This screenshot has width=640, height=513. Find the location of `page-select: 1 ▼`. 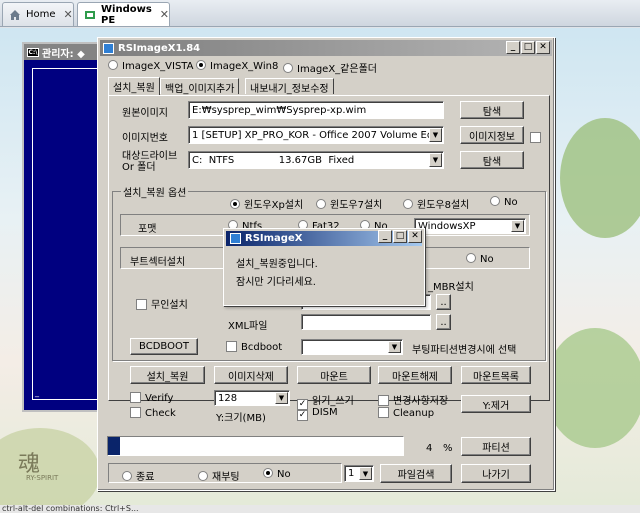

page-select: 1 ▼ is located at coordinates (359, 473).